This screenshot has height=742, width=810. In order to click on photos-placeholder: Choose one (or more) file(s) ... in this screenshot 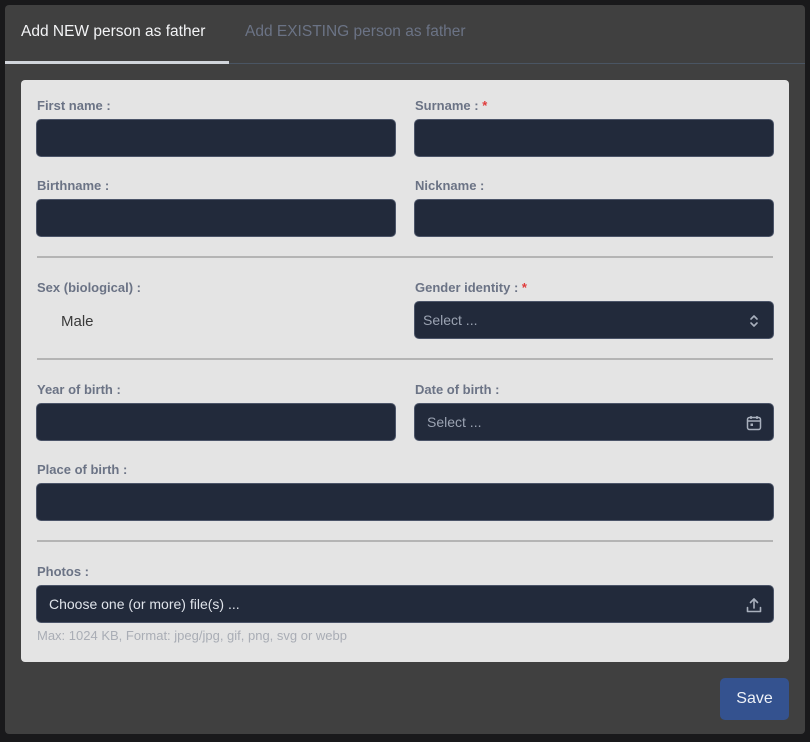, I will do `click(144, 604)`.